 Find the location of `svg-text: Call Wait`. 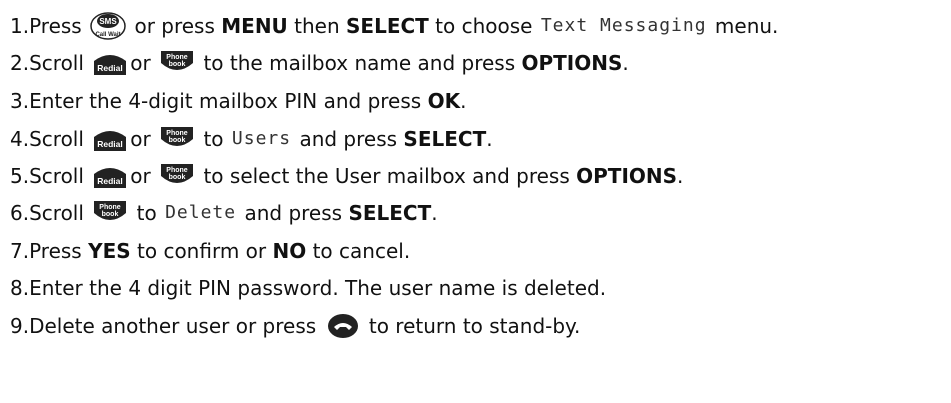

svg-text: Call Wait is located at coordinates (108, 35).